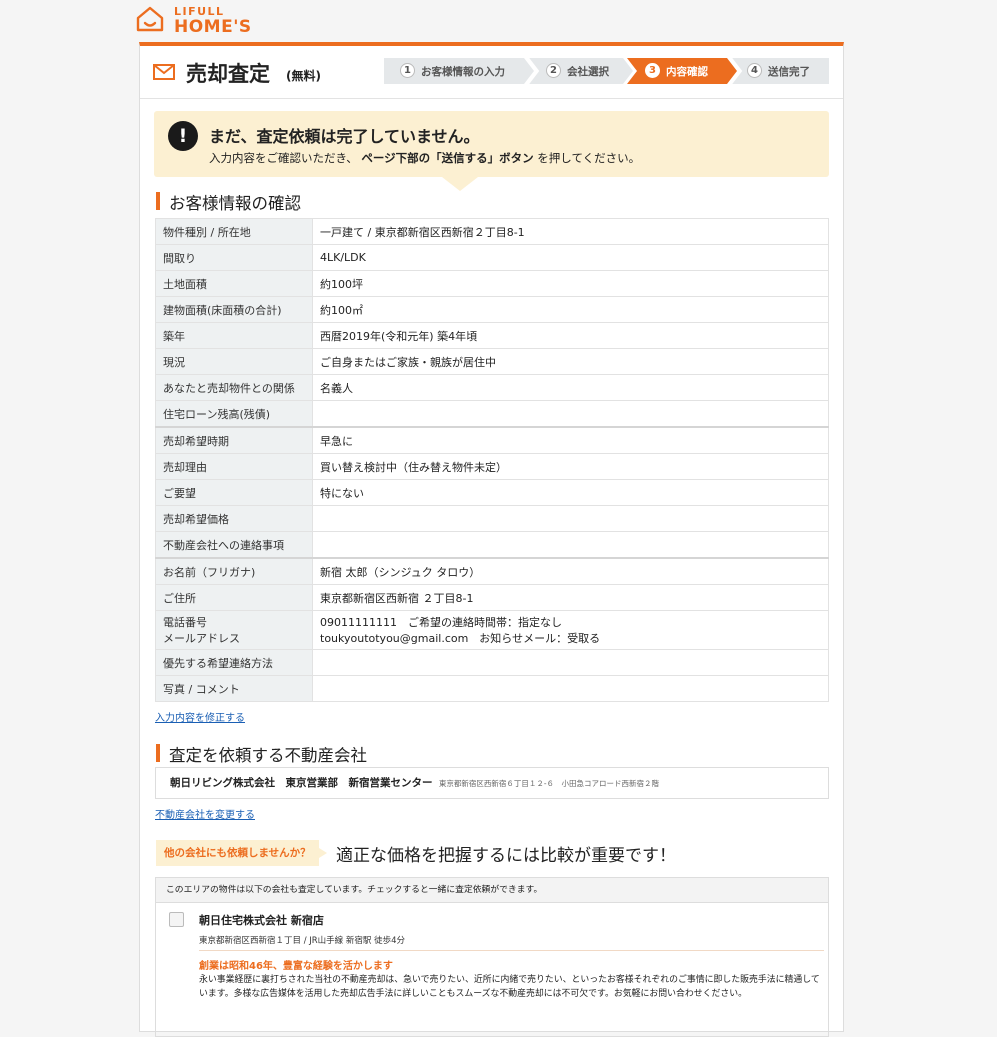 Image resolution: width=997 pixels, height=1037 pixels. Describe the element at coordinates (223, 545) in the screenshot. I see `info-label-text: 不動産会社への連絡事項` at that location.